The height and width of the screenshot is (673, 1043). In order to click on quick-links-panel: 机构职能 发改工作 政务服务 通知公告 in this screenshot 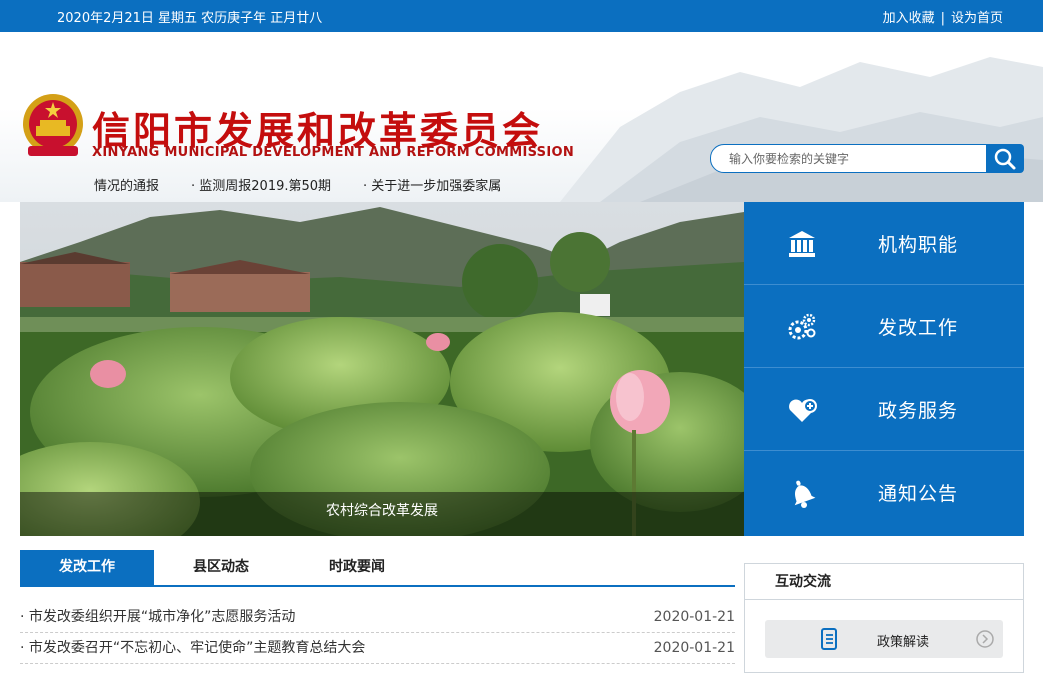, I will do `click(884, 369)`.